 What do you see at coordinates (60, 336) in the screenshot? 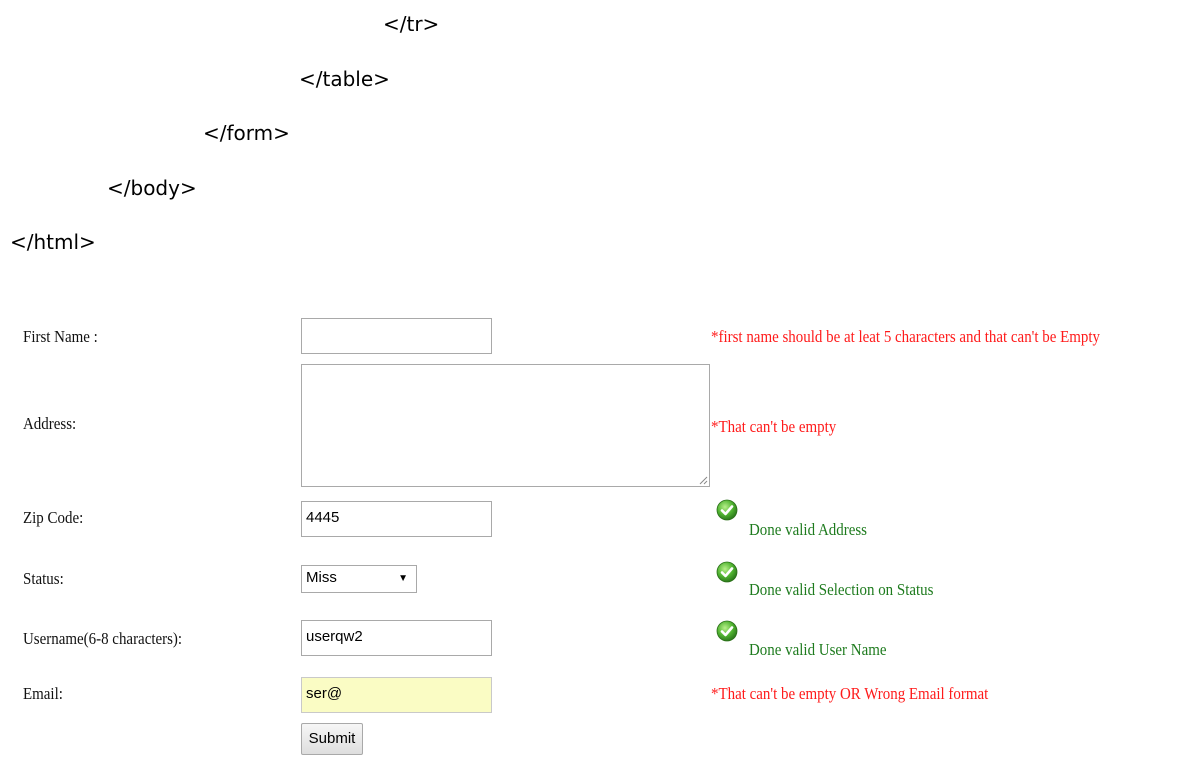
I see `first-name-label: First Name :` at bounding box center [60, 336].